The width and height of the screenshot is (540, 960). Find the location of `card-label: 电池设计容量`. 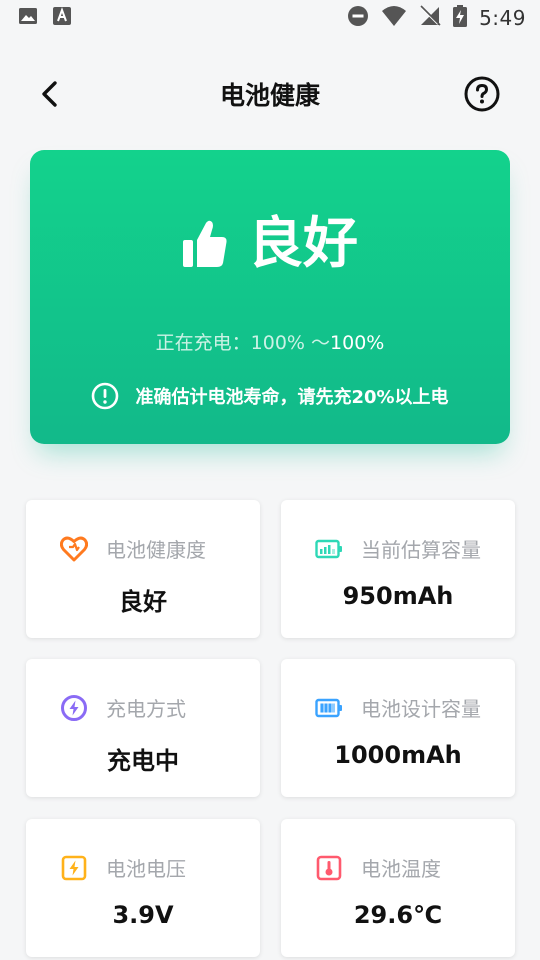

card-label: 电池设计容量 is located at coordinates (421, 709).